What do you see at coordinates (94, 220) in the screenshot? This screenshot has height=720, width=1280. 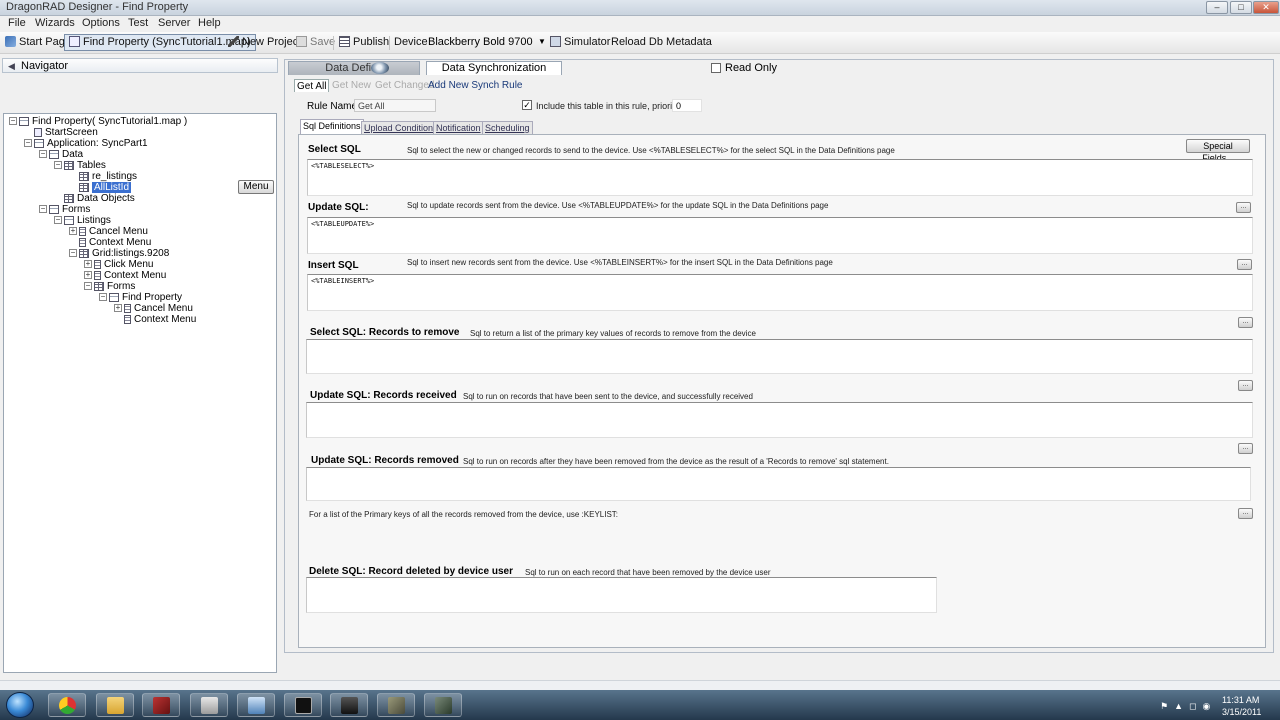 I see `tree-node-label: Listings` at bounding box center [94, 220].